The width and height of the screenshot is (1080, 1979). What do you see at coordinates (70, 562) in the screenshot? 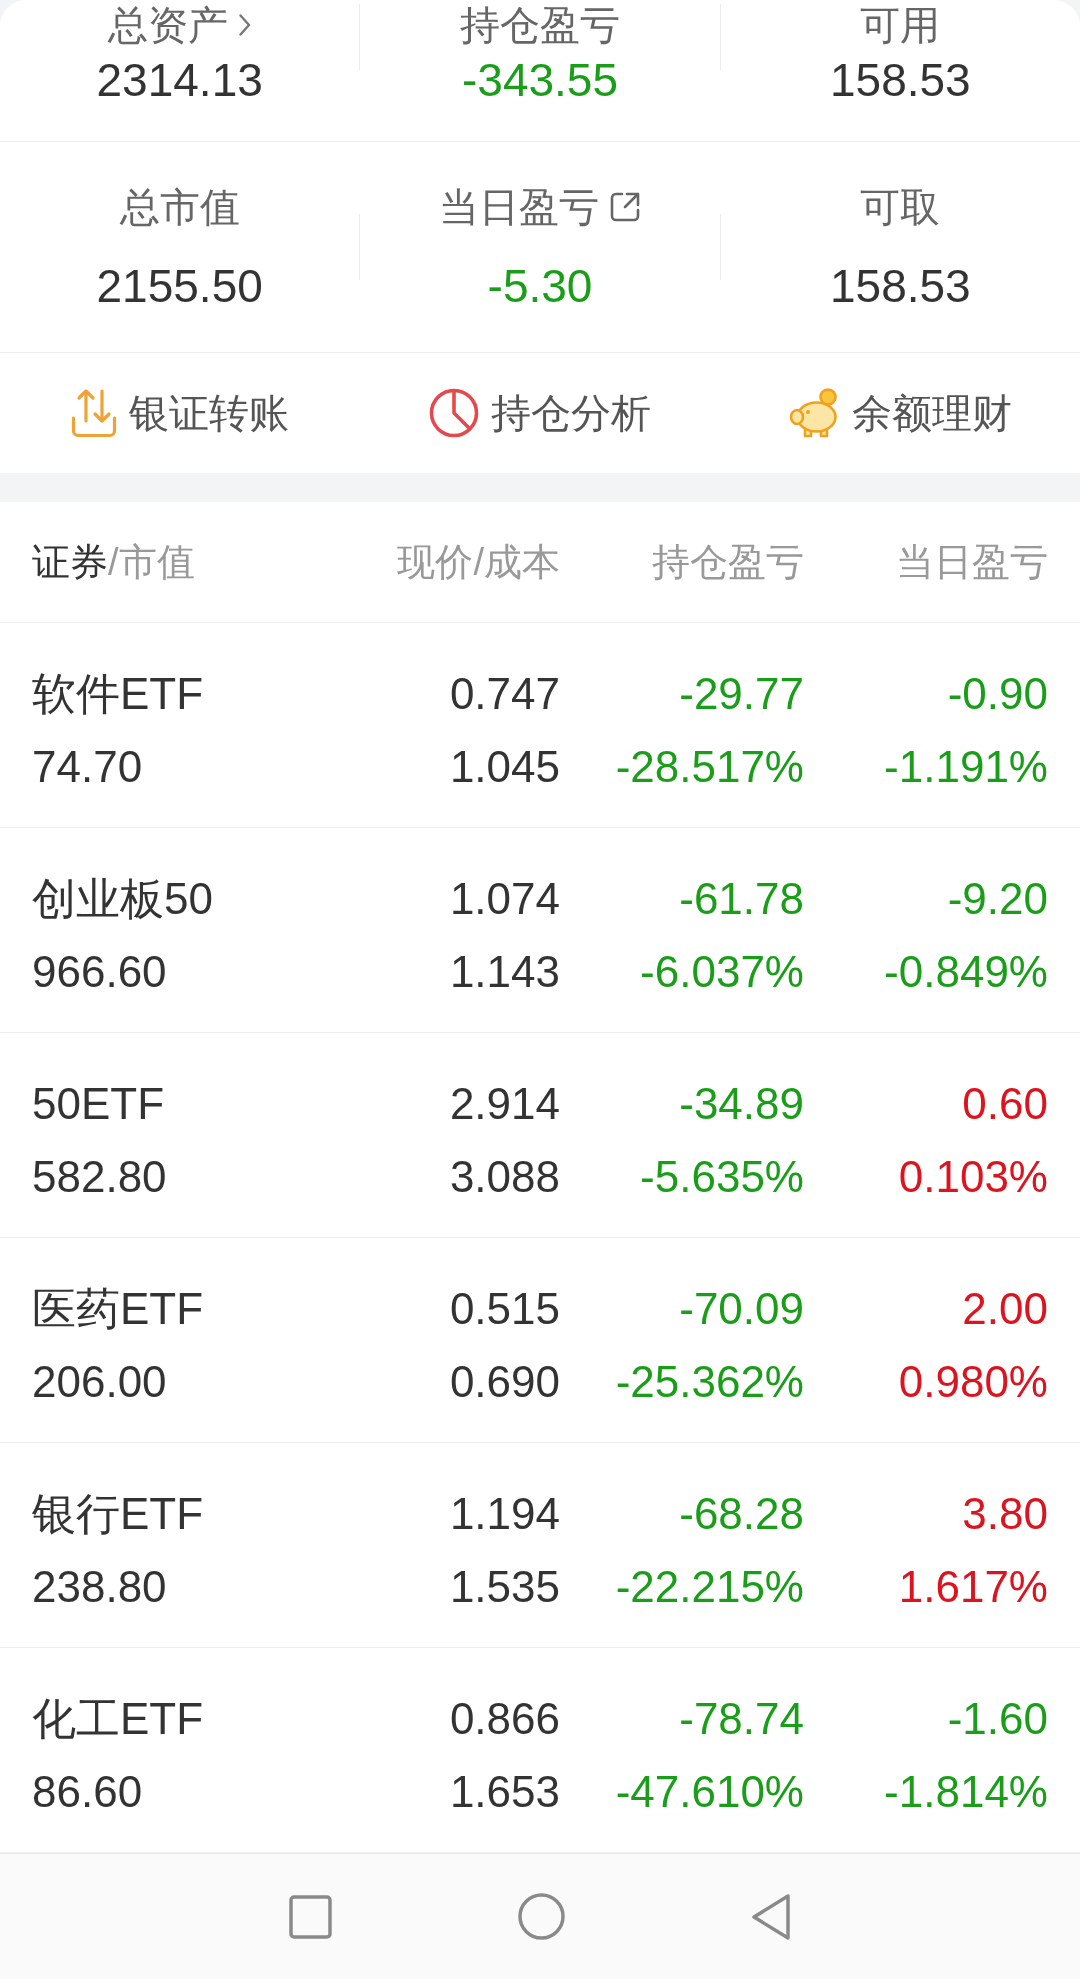
I see `column-header: 证券` at bounding box center [70, 562].